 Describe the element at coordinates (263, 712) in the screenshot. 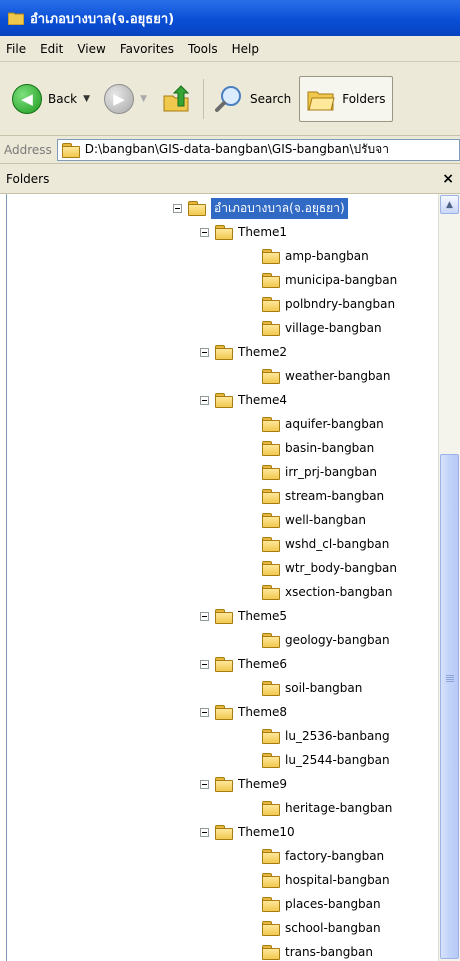

I see `tree-item-label: Theme8` at that location.